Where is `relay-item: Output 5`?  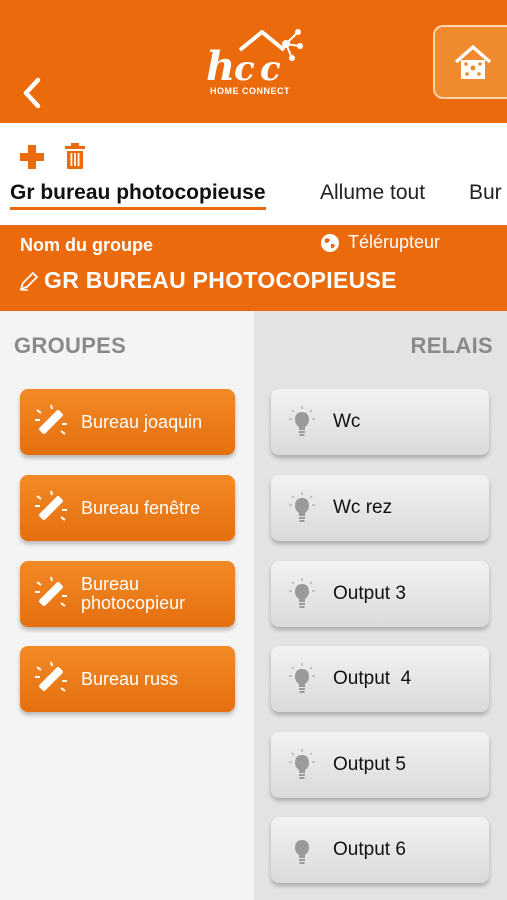
relay-item: Output 5 is located at coordinates (380, 765).